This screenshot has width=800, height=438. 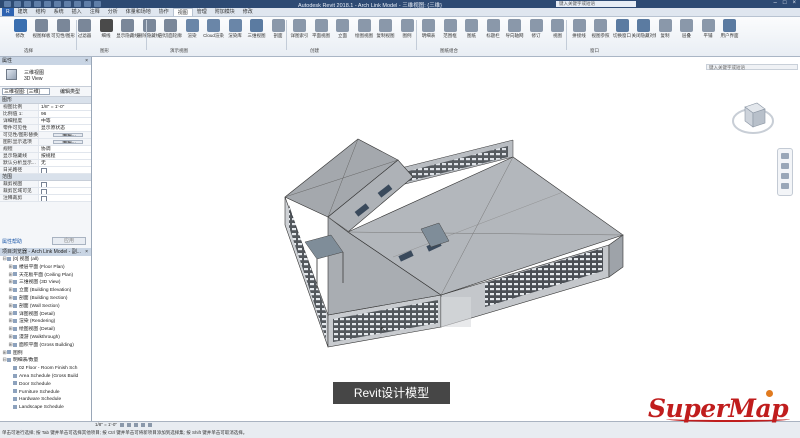 What do you see at coordinates (45, 408) in the screenshot?
I see `browser-tree-item: Landscape Schedule` at bounding box center [45, 408].